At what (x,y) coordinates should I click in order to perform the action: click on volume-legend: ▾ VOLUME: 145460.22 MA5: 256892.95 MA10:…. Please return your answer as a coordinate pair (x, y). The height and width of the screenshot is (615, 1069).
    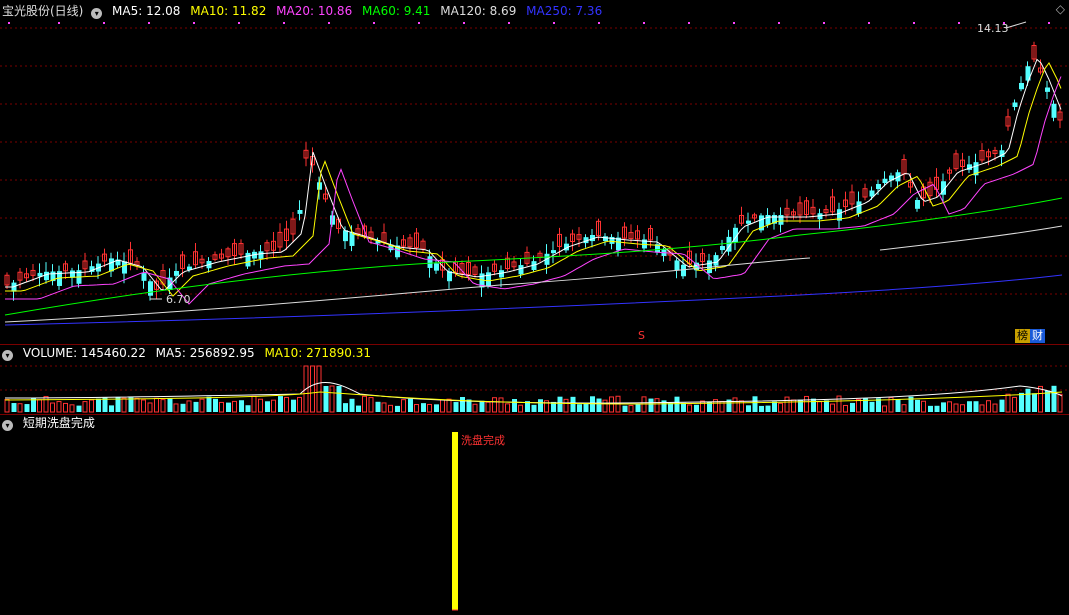
    Looking at the image, I should click on (189, 353).